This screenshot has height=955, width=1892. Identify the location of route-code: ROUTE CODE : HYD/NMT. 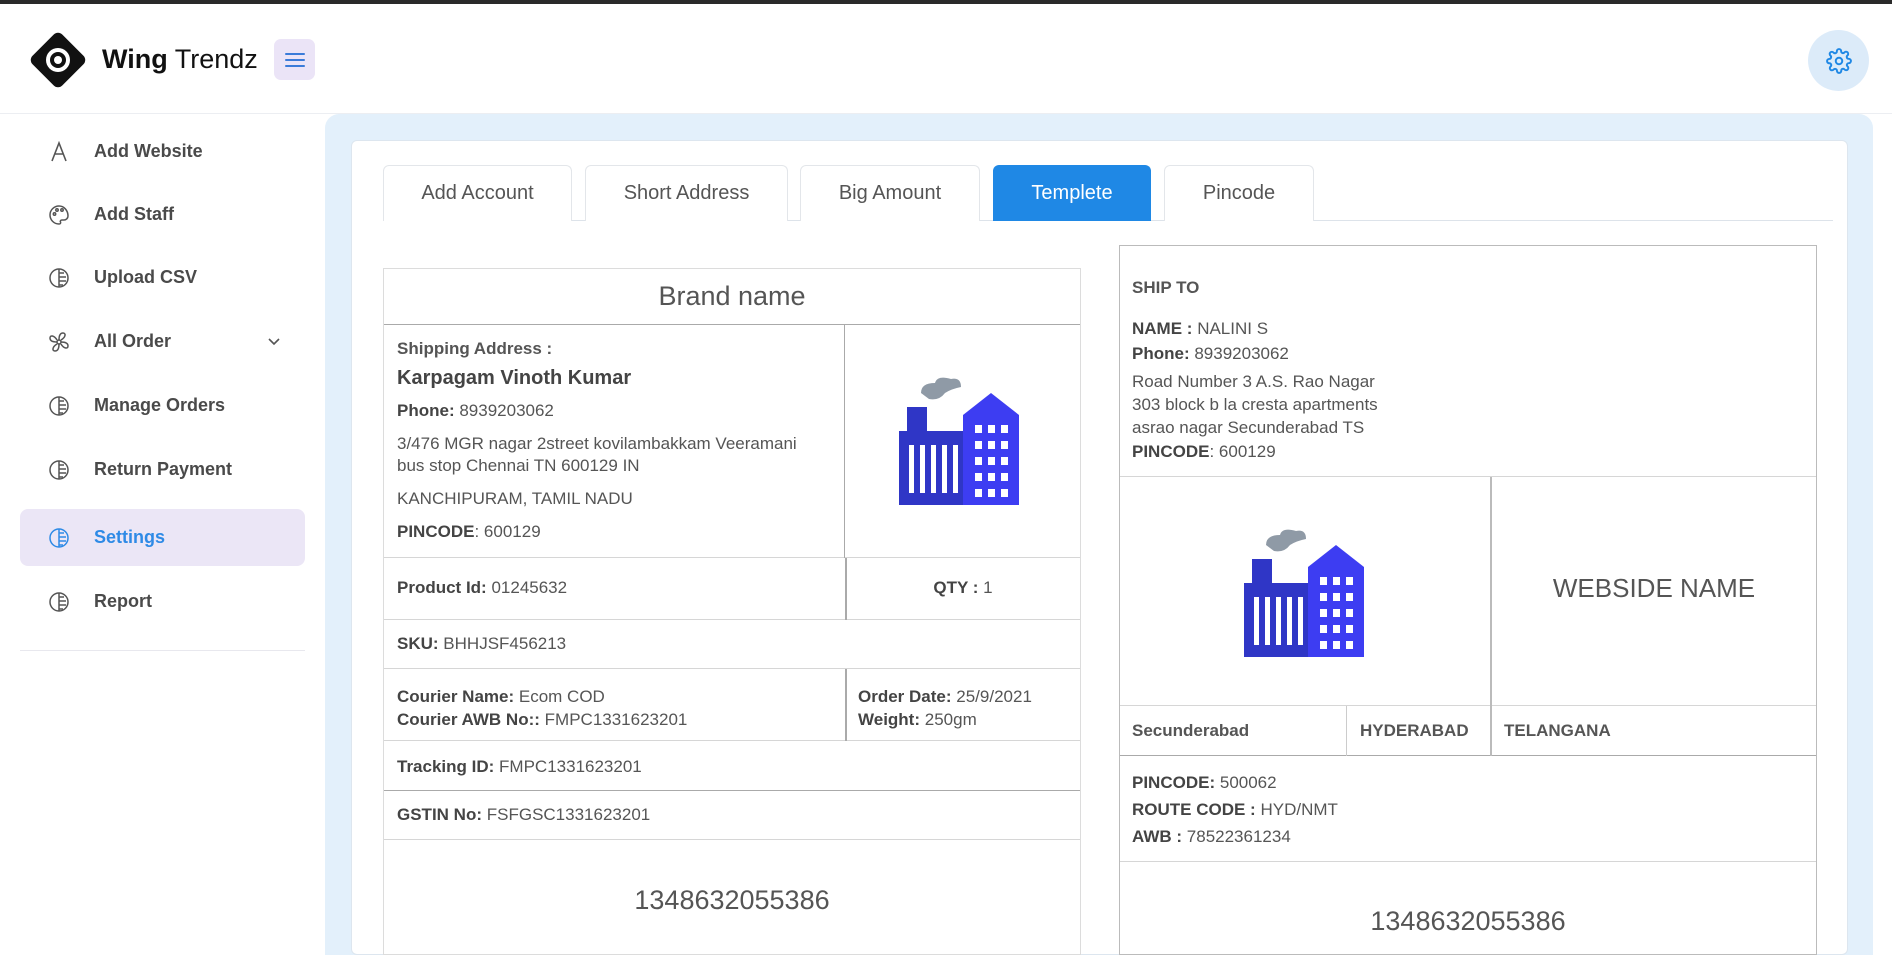
(1235, 809).